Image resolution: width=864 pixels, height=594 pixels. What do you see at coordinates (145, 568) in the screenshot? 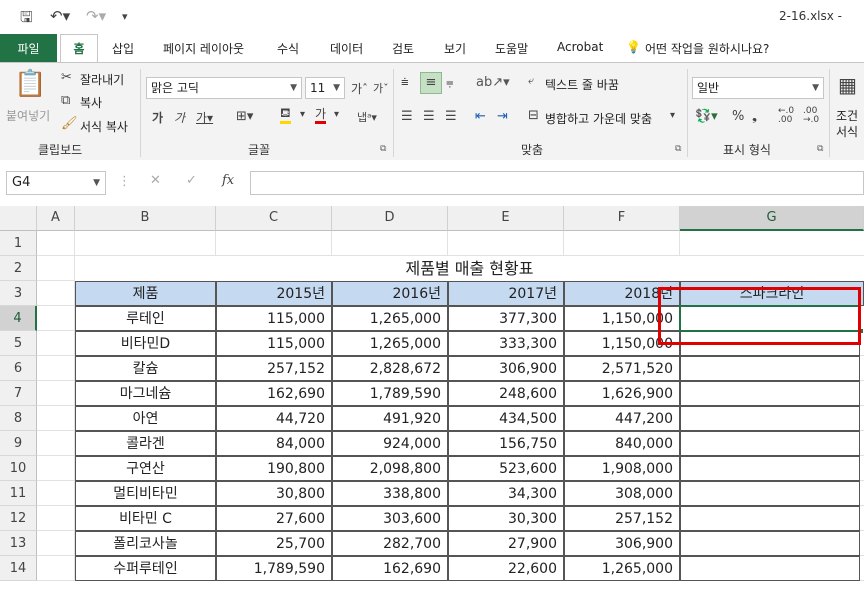
I see `product-name-cell: 수퍼루테인` at bounding box center [145, 568].